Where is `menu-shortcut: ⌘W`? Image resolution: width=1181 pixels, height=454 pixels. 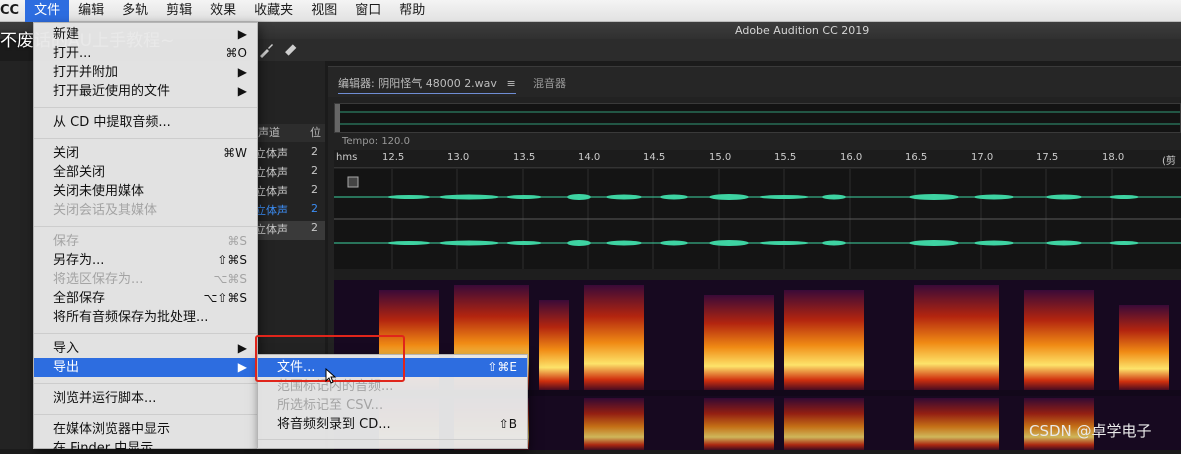
menu-shortcut: ⌘W is located at coordinates (235, 153).